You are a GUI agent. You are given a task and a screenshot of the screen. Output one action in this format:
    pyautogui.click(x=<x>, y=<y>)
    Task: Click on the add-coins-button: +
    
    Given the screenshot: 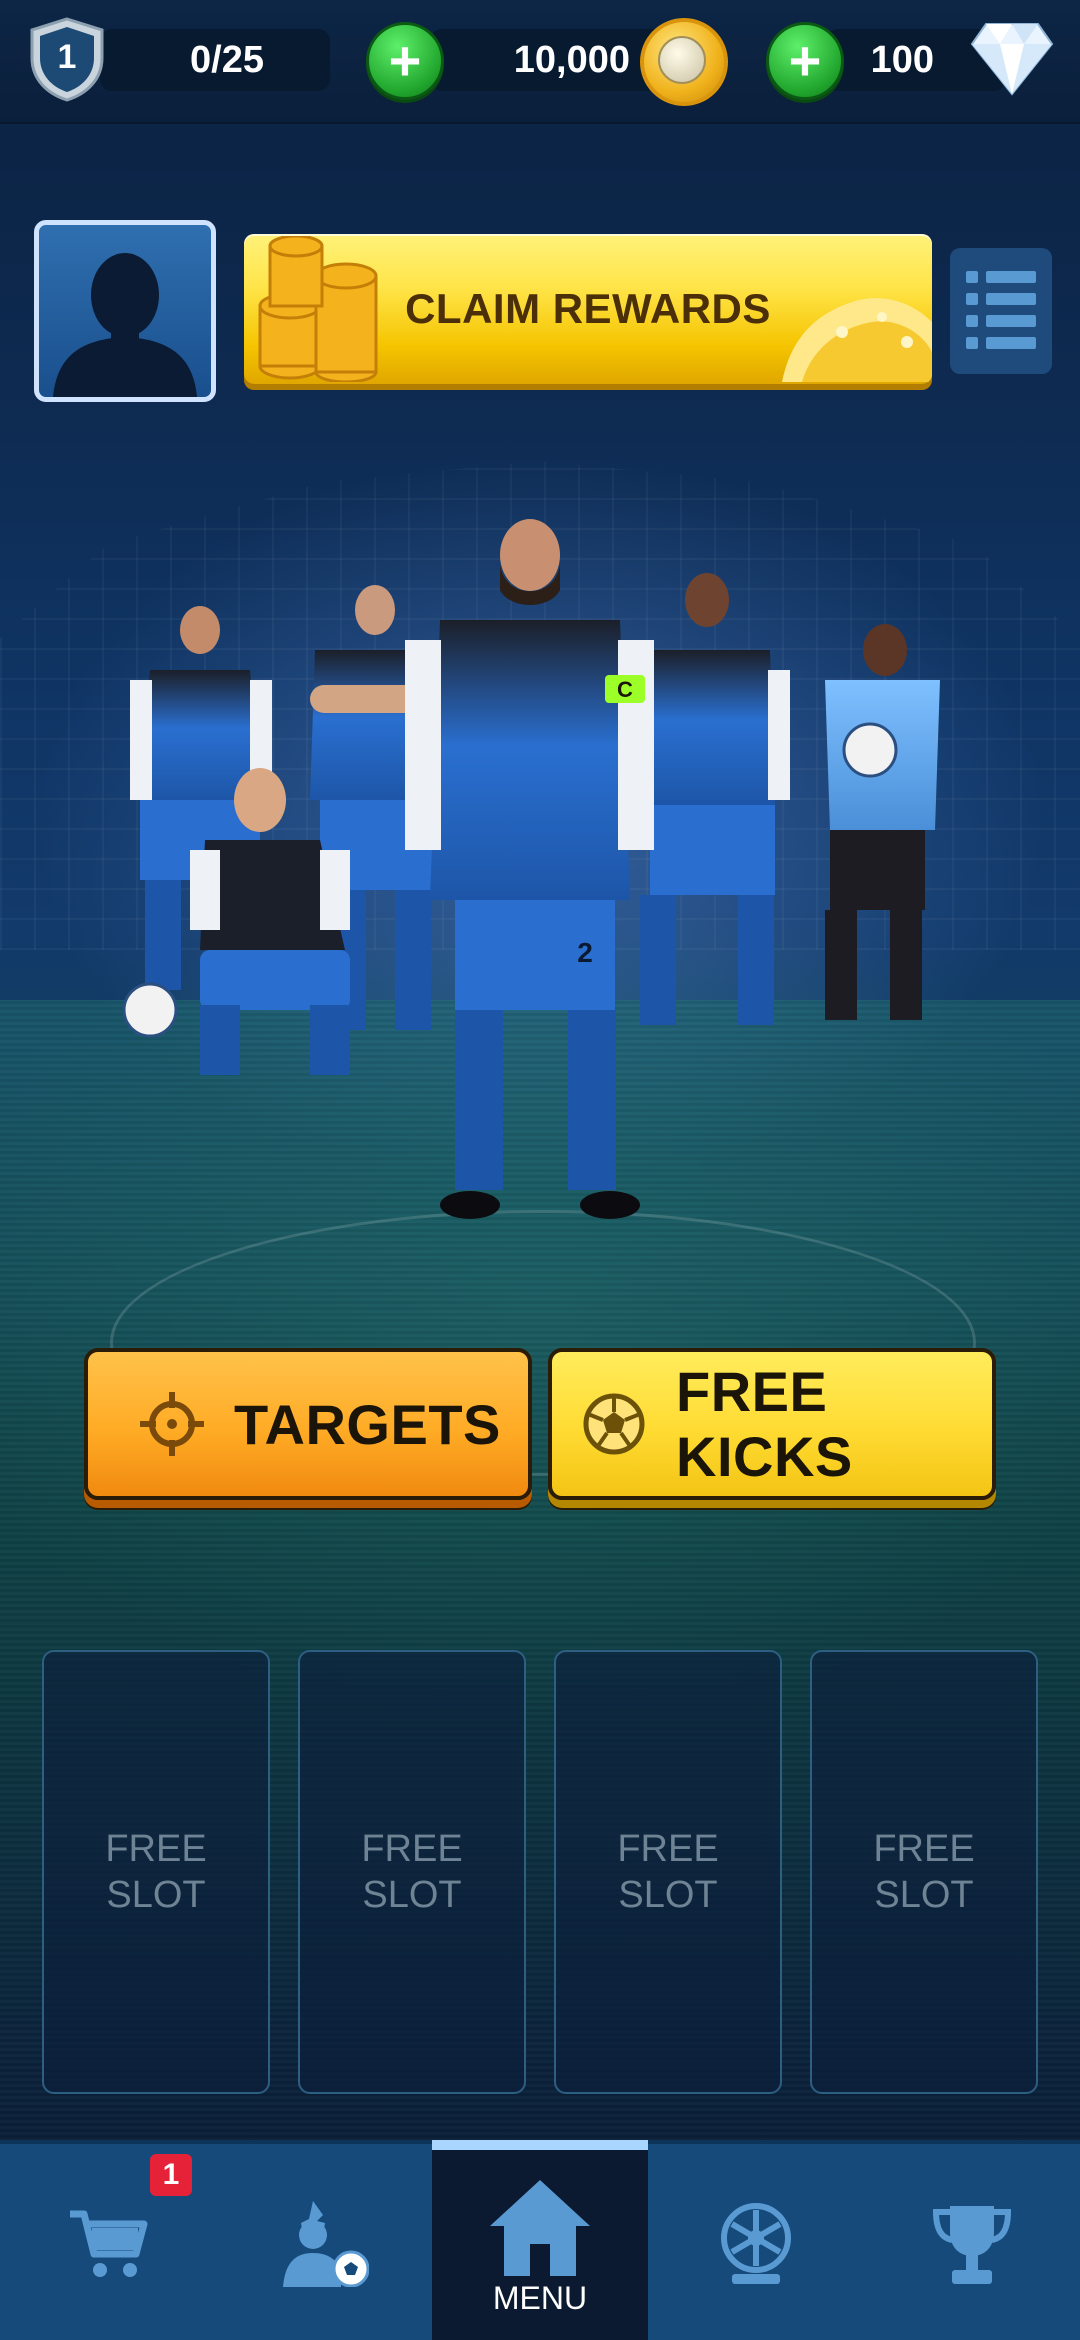 What is the action you would take?
    pyautogui.click(x=405, y=61)
    